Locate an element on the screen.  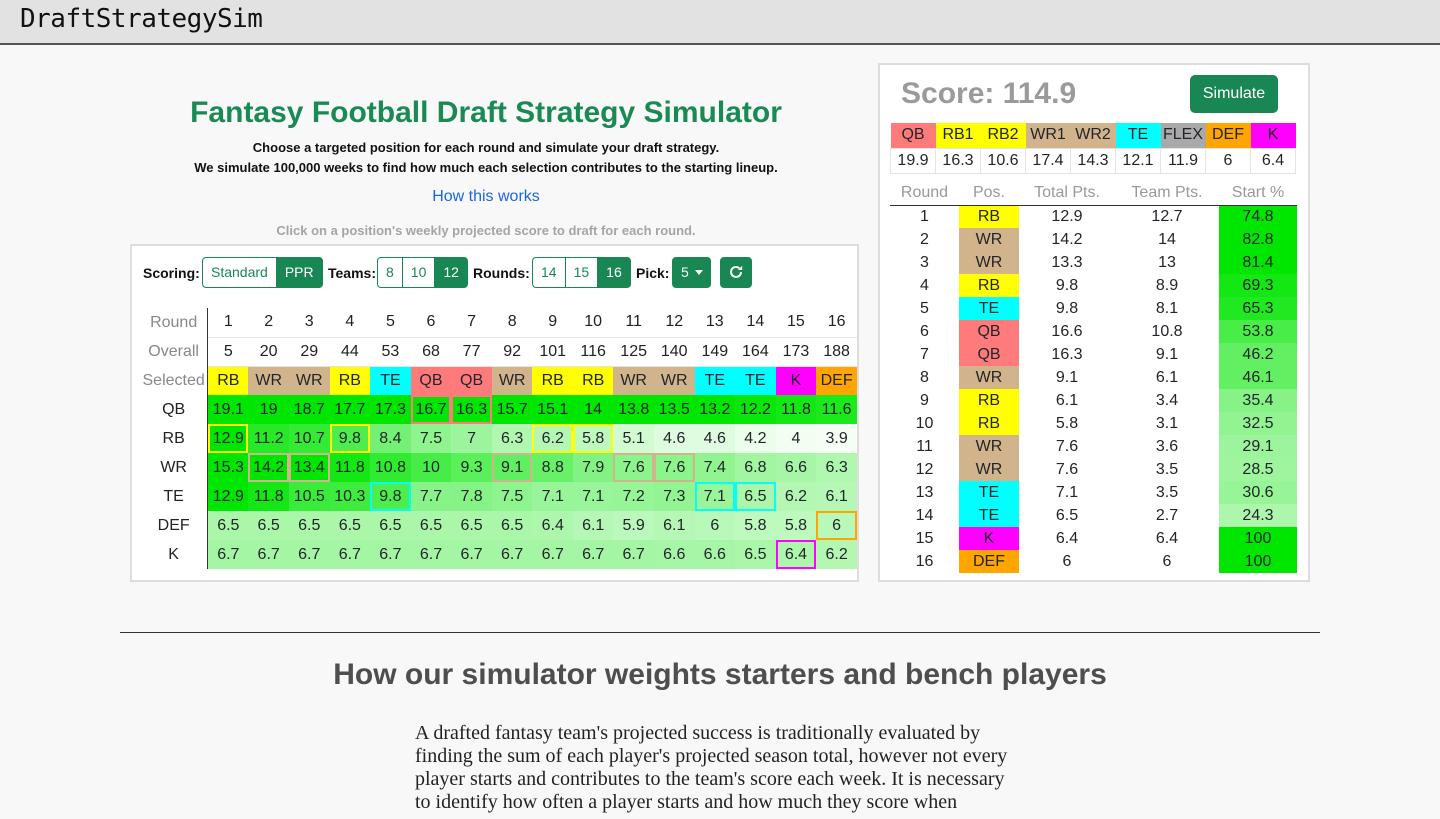
projected-score-cell: 18.7 is located at coordinates (309, 409).